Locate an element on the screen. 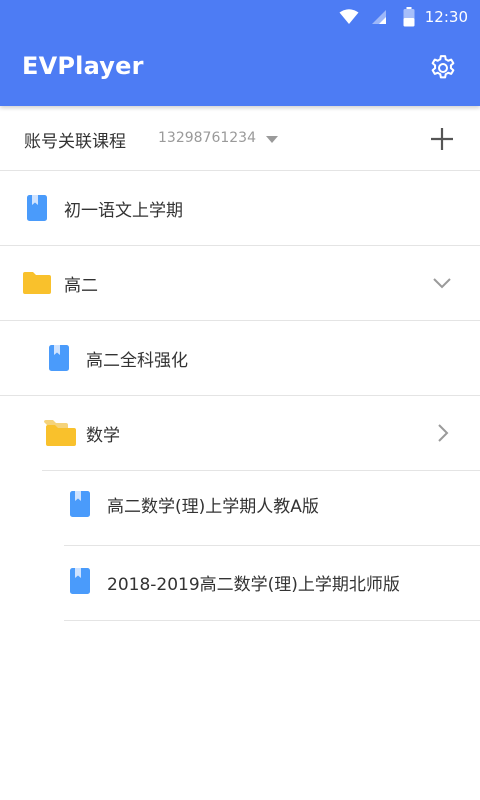 Image resolution: width=480 pixels, height=800 pixels. chevron-down-icon is located at coordinates (442, 283).